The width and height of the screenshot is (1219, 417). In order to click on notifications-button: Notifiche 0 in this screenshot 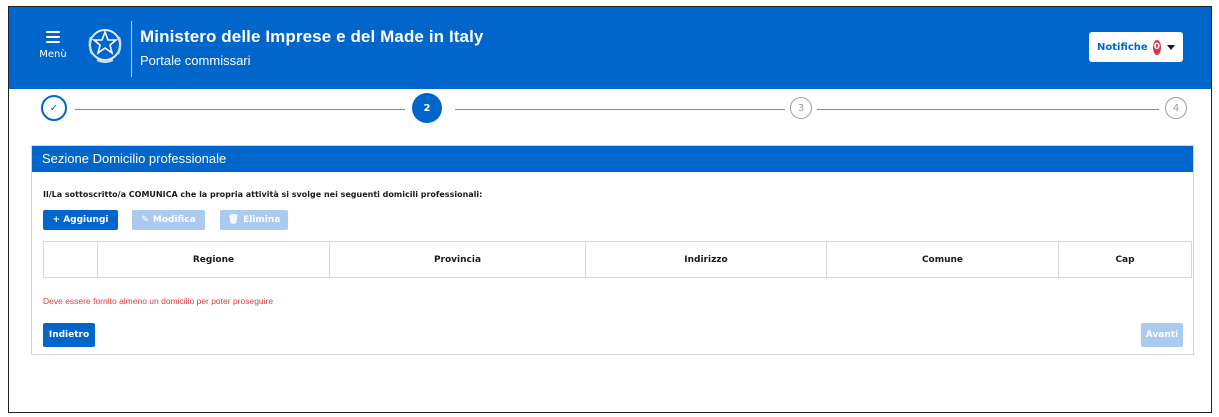, I will do `click(1136, 47)`.